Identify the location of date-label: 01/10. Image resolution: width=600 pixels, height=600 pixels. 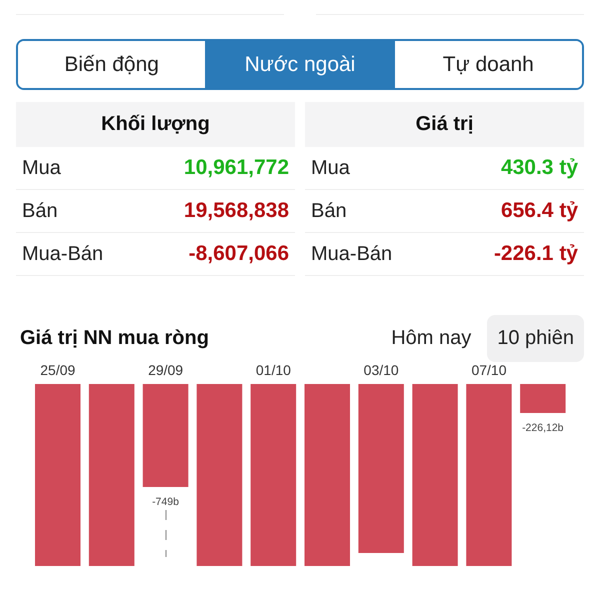
(273, 370).